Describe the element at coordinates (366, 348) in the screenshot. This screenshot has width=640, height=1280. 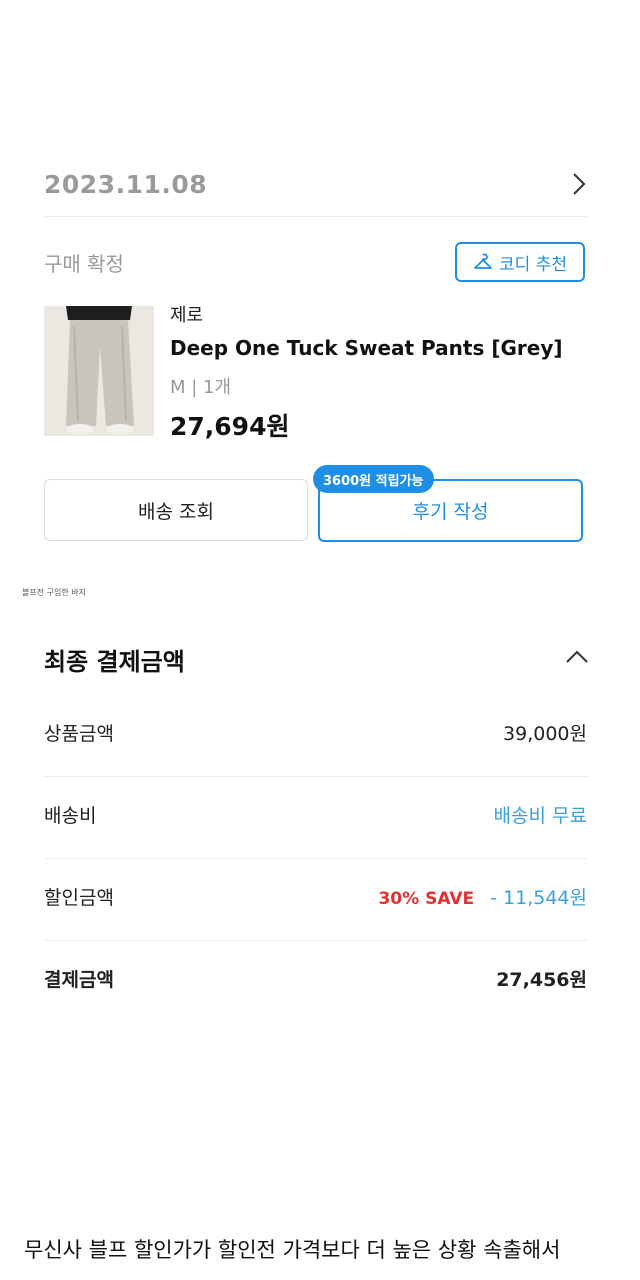
I see `product-name: Deep One Tuck Sweat Pants [Grey]` at that location.